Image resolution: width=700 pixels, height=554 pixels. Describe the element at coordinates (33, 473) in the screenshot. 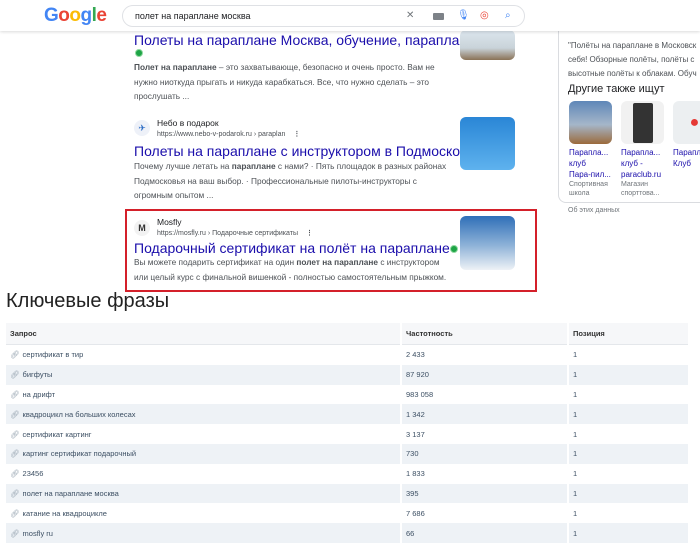

I see `query-text: 23456` at that location.